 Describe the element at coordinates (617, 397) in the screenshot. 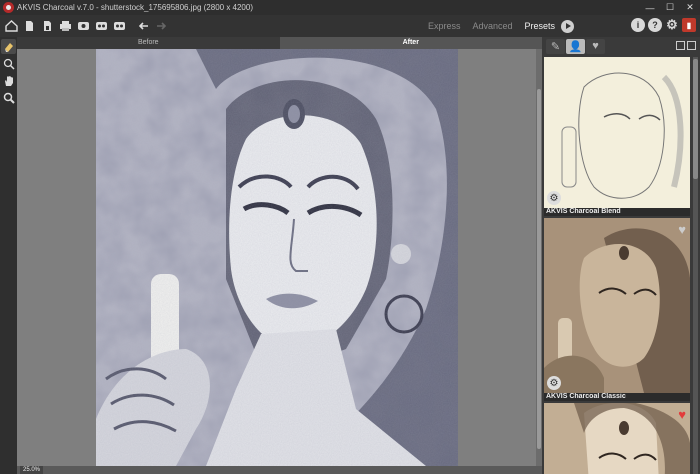

I see `preset-label: AKVIS Charcoal Classic` at that location.